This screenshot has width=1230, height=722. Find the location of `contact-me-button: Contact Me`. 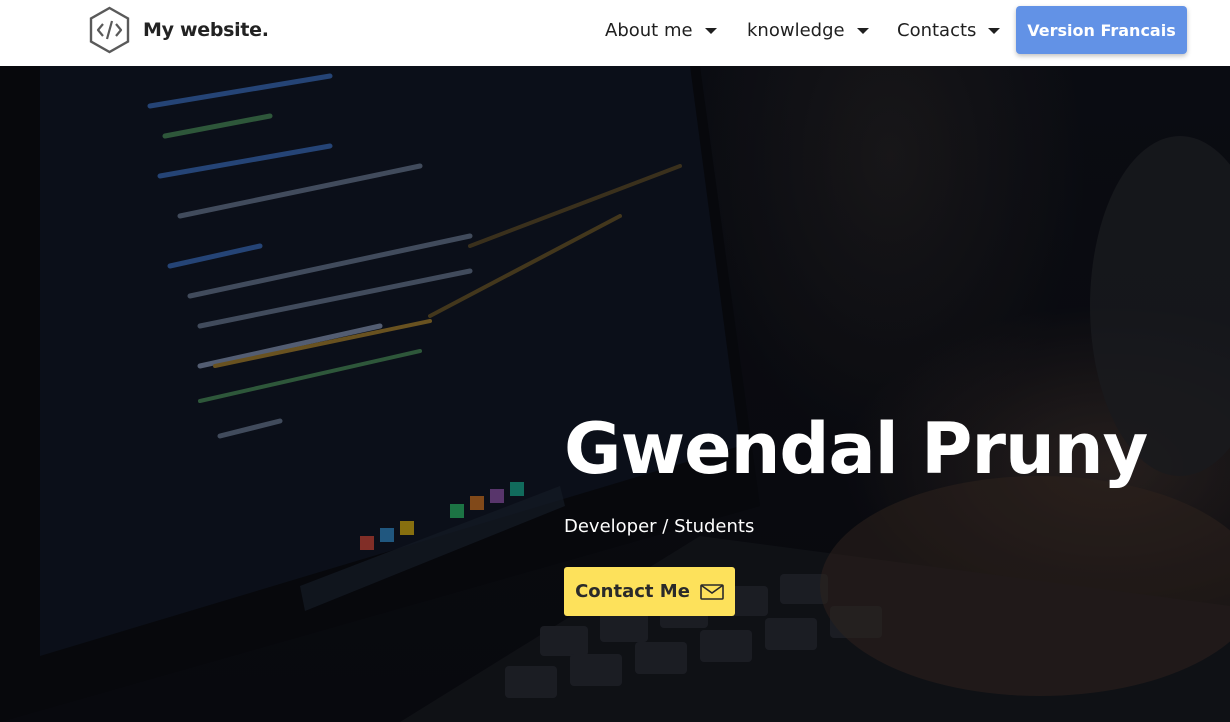

contact-me-button: Contact Me is located at coordinates (649, 591).